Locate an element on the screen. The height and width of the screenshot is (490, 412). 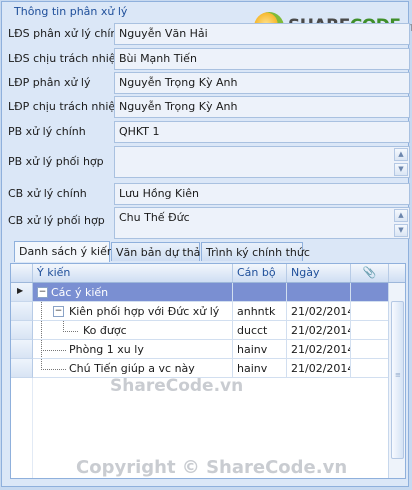
cb-main-field: Lưu Hồng Kiên is located at coordinates (262, 194).